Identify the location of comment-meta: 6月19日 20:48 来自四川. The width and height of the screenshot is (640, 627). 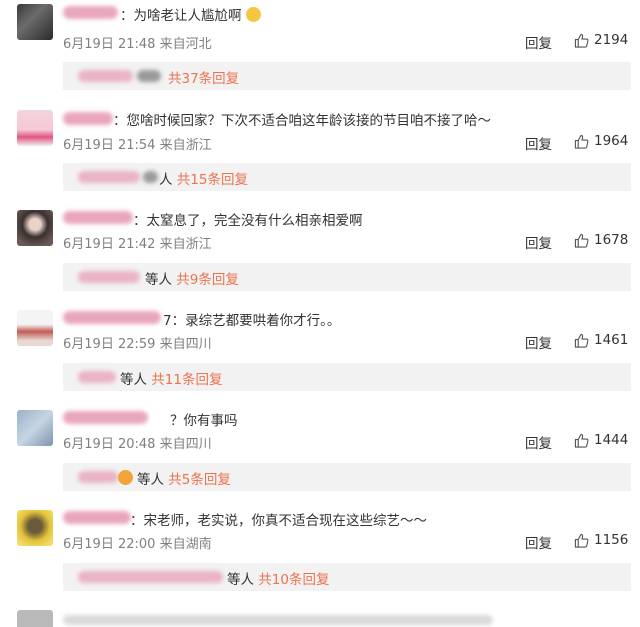
(137, 444).